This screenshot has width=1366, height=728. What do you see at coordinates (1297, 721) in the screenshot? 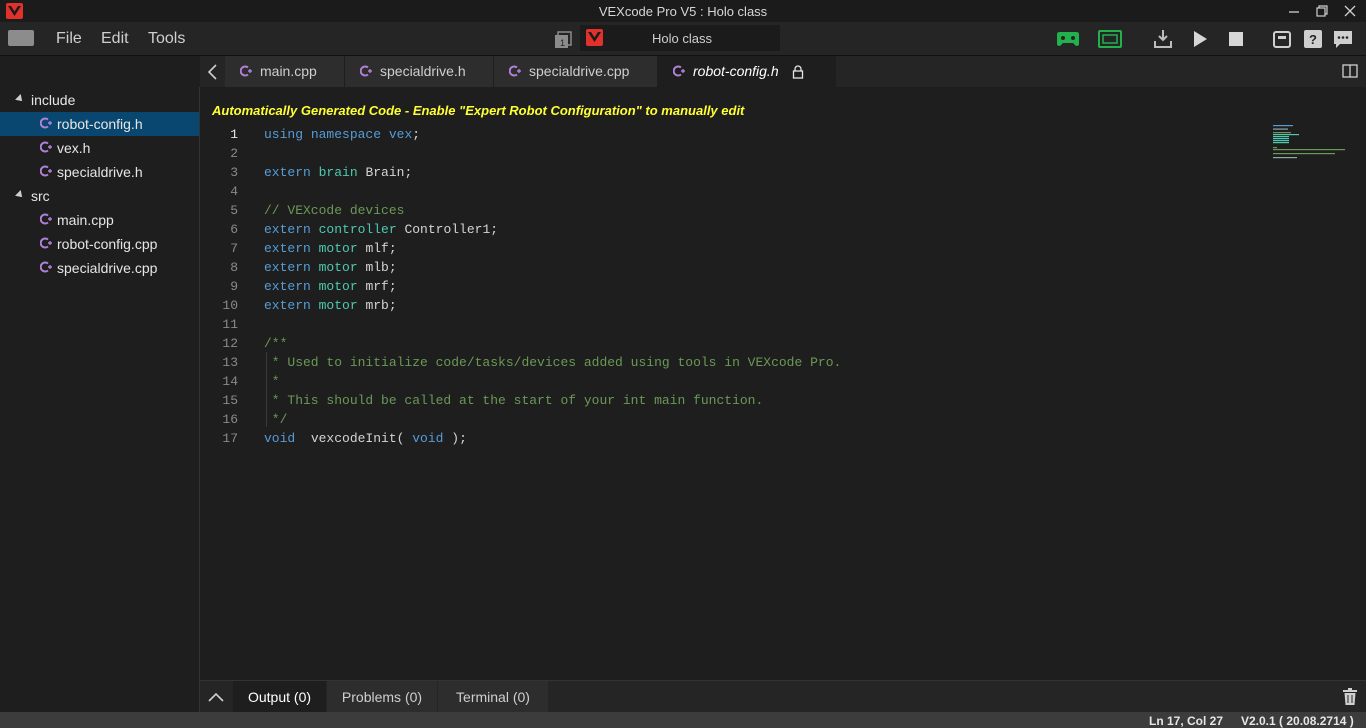
I see `version-label: V2.0.1 ( 20.08.2714 )` at bounding box center [1297, 721].